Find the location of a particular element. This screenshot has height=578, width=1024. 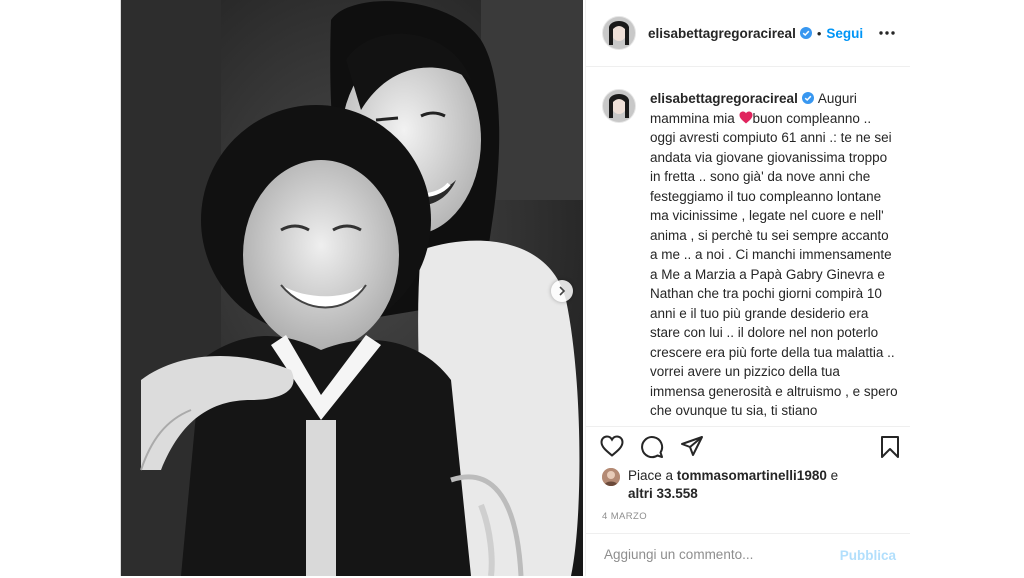

author-avatar is located at coordinates (619, 33).